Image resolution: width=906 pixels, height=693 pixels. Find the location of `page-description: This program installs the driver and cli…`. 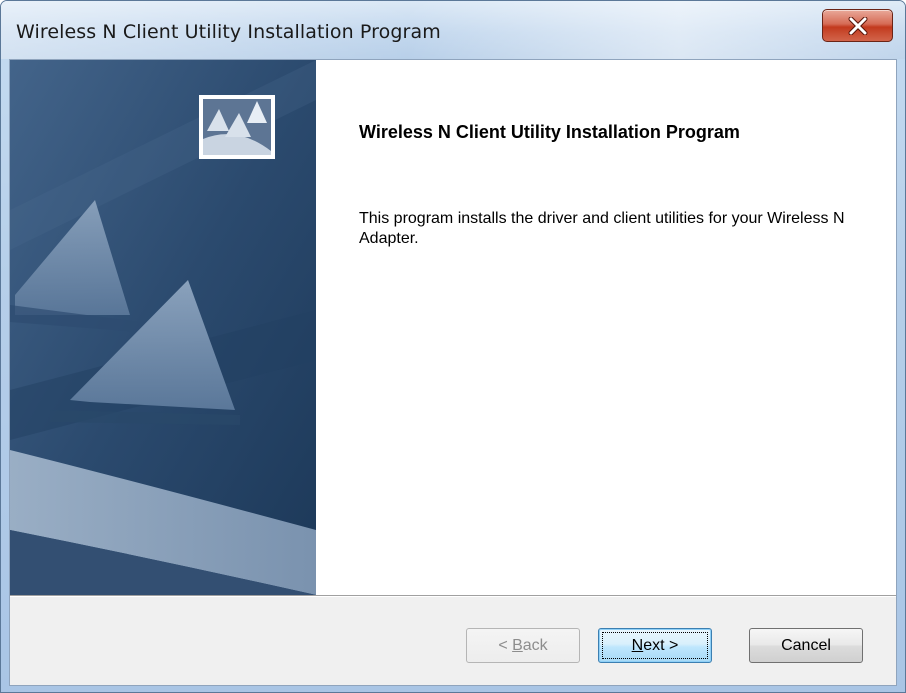

page-description: This program installs the driver and cli… is located at coordinates (602, 228).